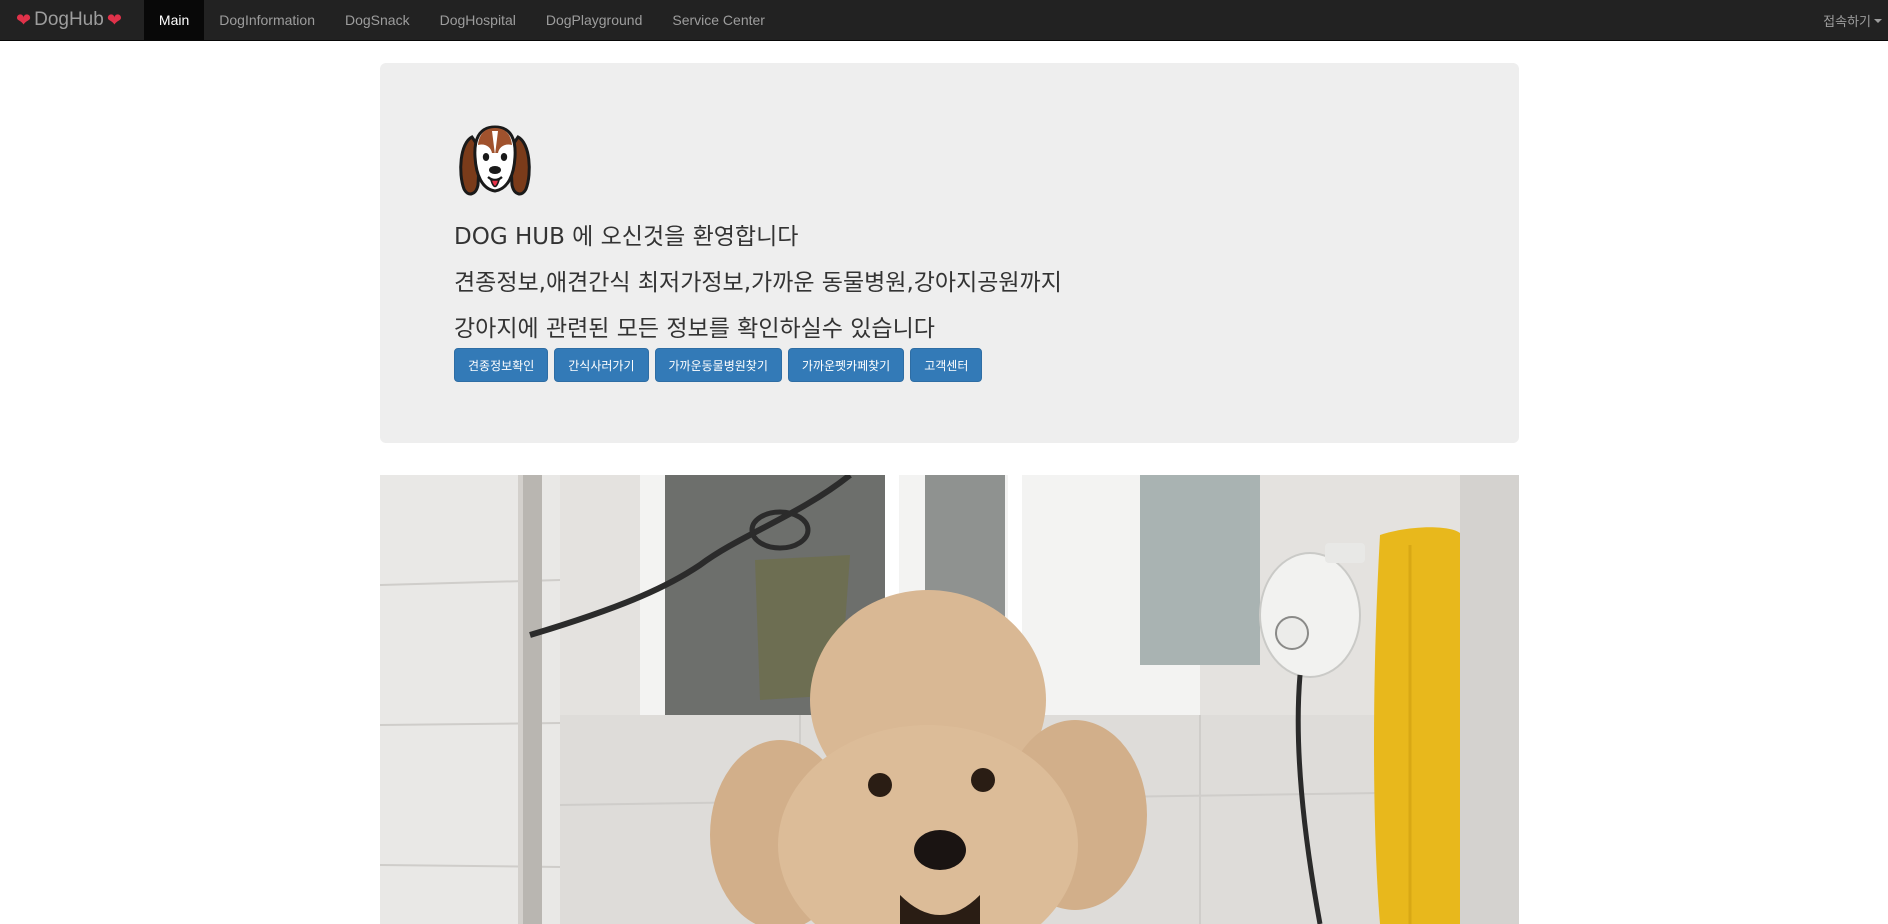  I want to click on nav-item-dogplayground: DogPlayground, so click(594, 20).